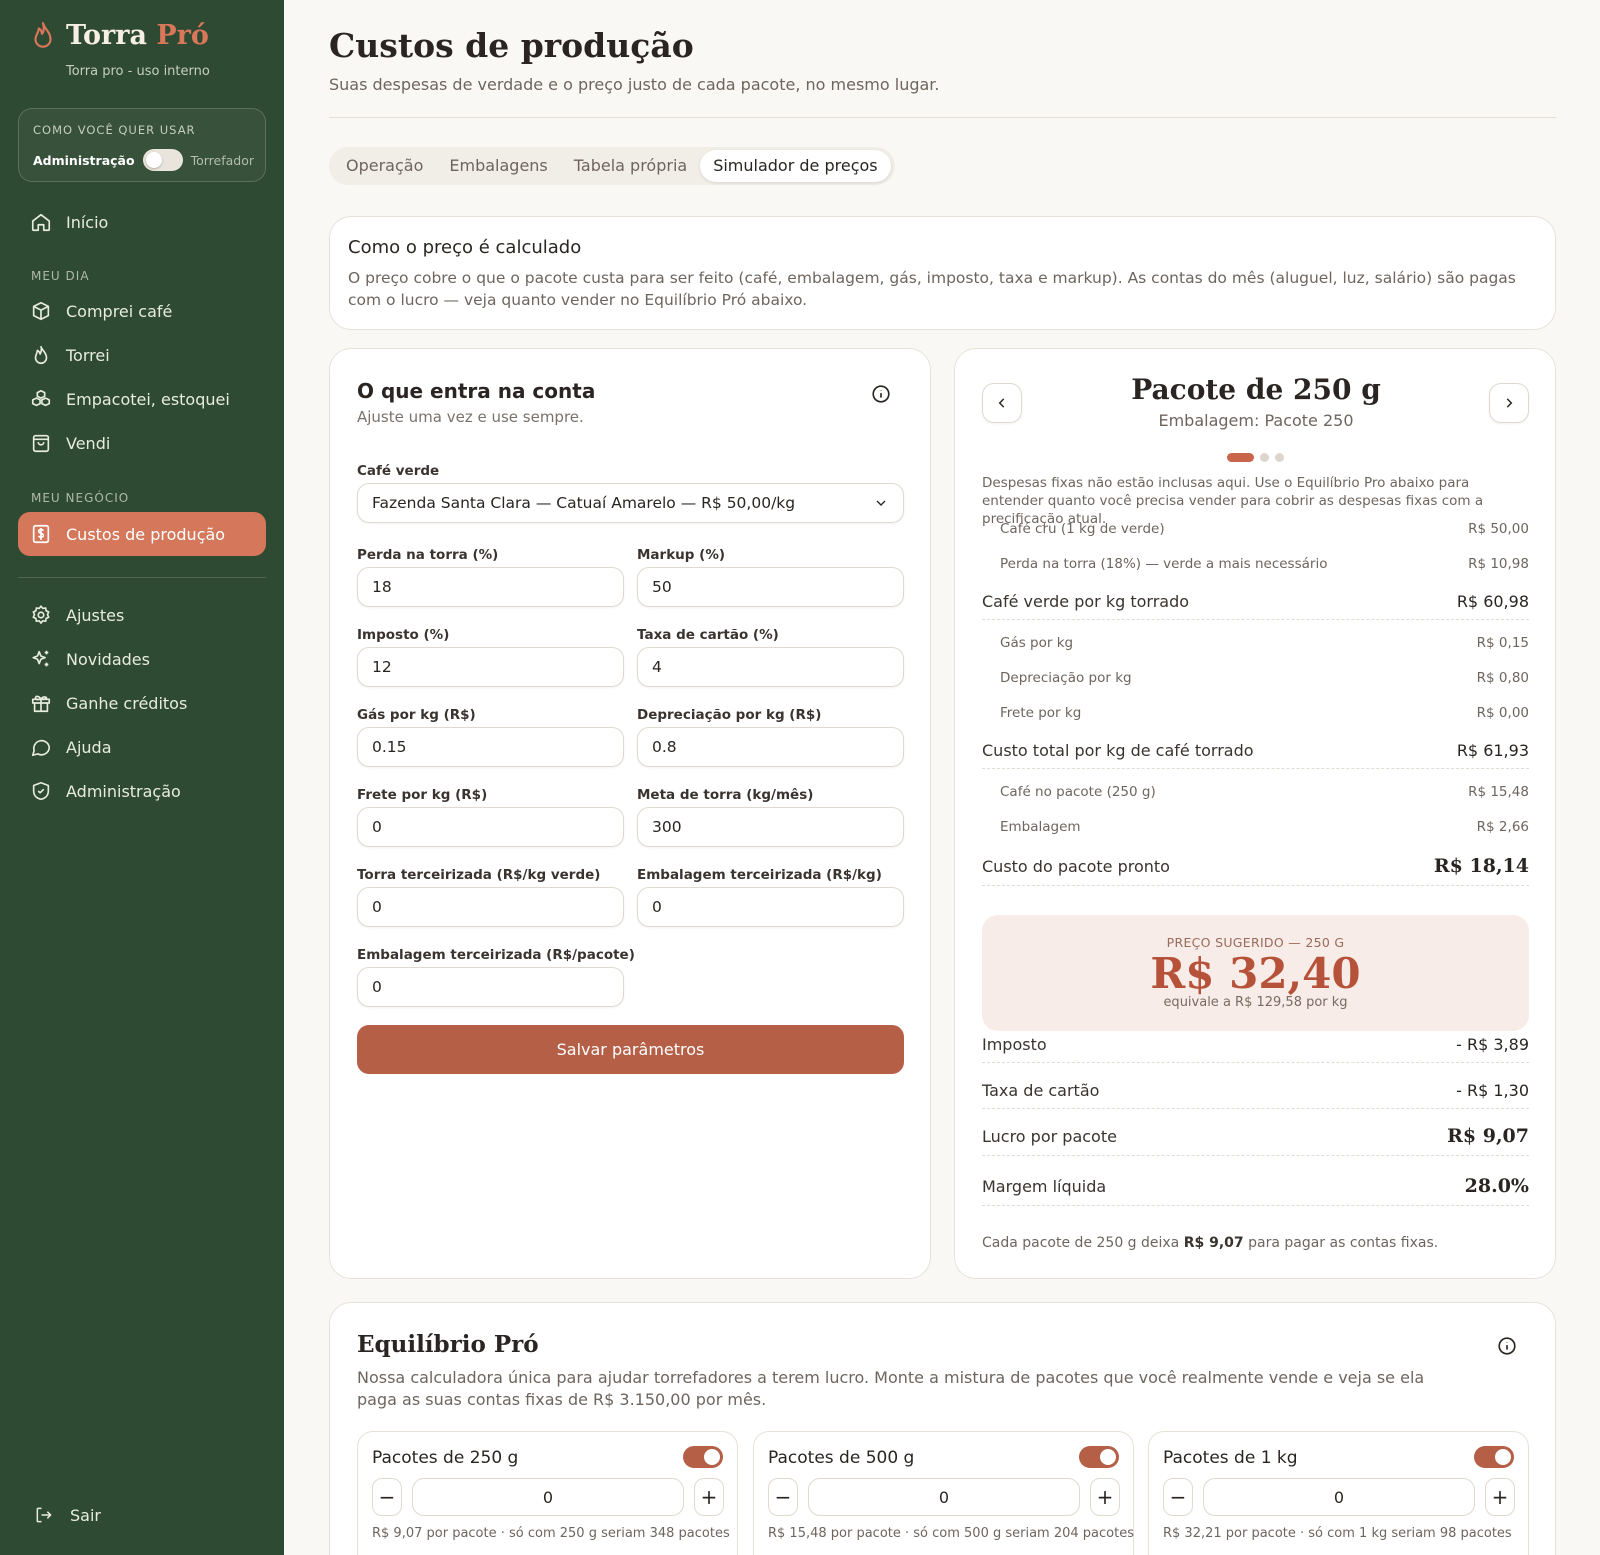 The width and height of the screenshot is (1600, 1555). Describe the element at coordinates (142, 703) in the screenshot. I see `sidebar-item-ganhe-creditos: Ganhe créditos` at that location.